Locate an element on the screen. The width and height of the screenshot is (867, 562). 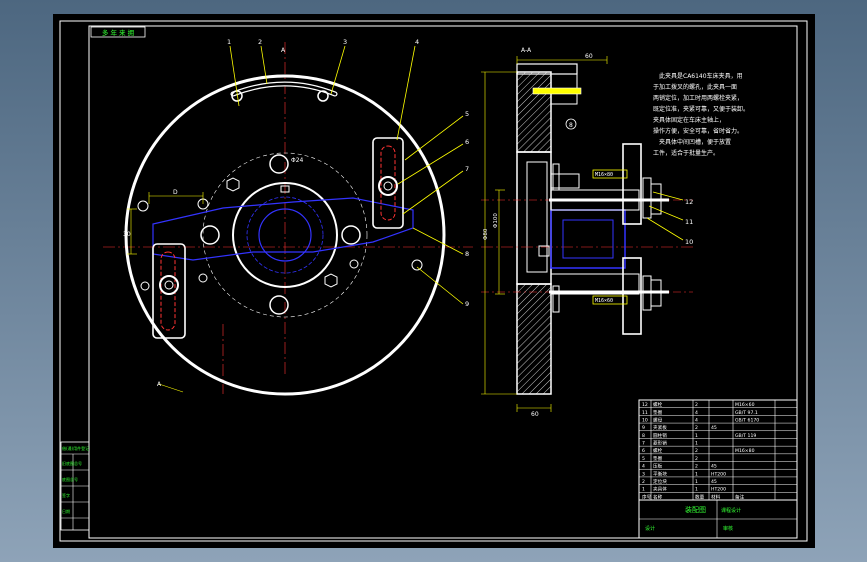
hole-size-label: Φ24 is located at coordinates (297, 160).